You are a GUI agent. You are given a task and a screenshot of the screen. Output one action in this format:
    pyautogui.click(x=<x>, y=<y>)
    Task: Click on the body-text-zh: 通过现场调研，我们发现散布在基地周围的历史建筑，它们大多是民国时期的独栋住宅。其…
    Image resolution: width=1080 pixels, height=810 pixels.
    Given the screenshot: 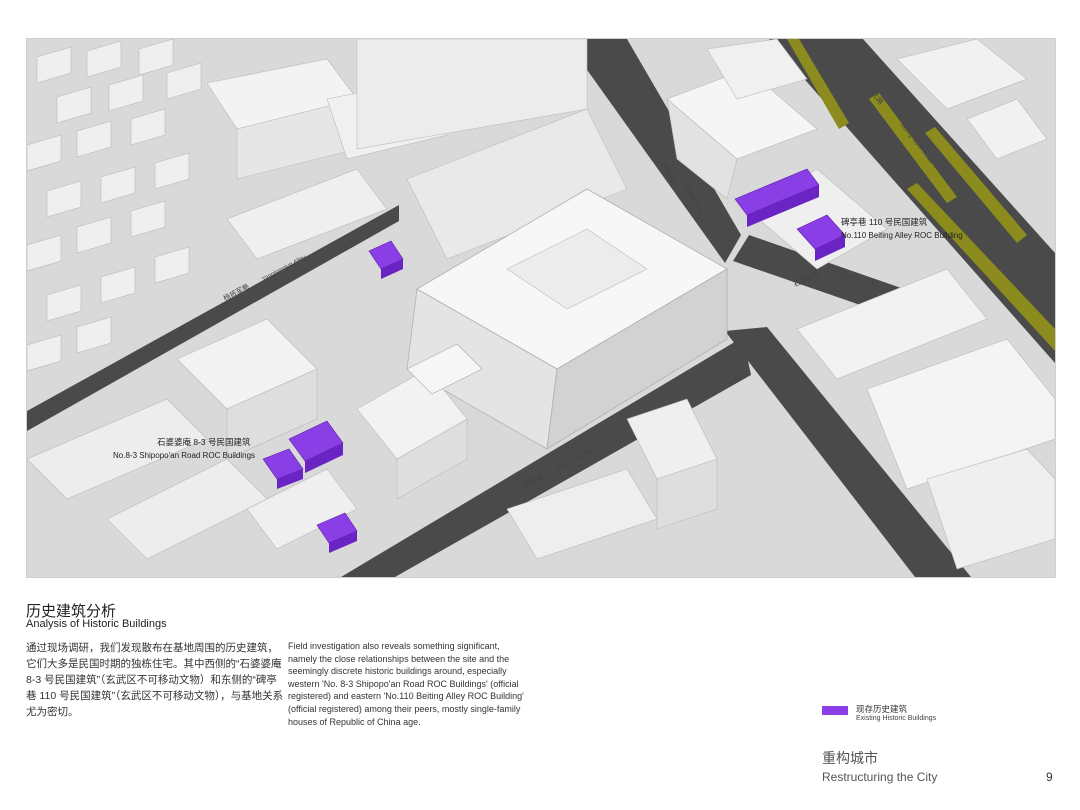 What is the action you would take?
    pyautogui.click(x=155, y=680)
    